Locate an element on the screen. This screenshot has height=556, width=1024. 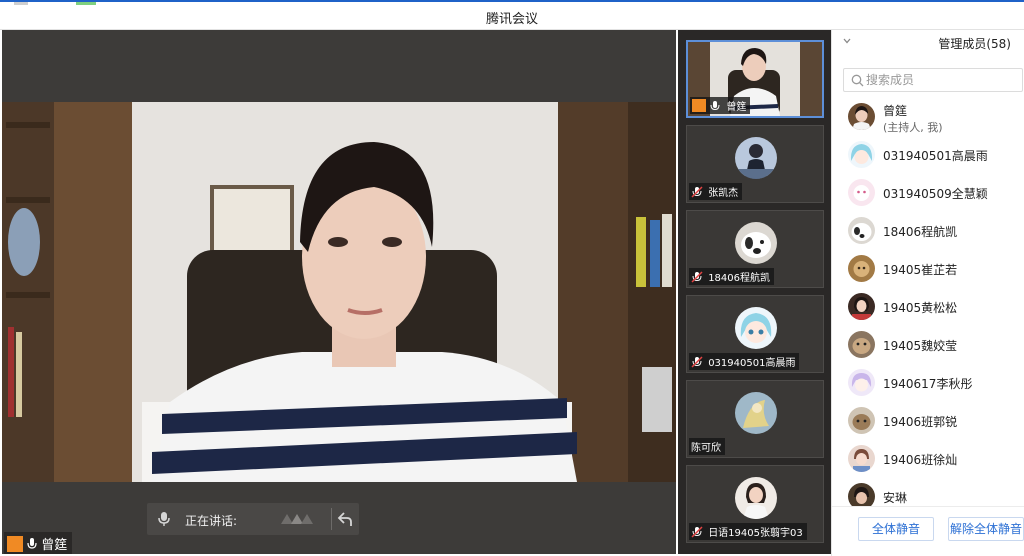
member-item: 19405崔芷若 is located at coordinates (928, 269).